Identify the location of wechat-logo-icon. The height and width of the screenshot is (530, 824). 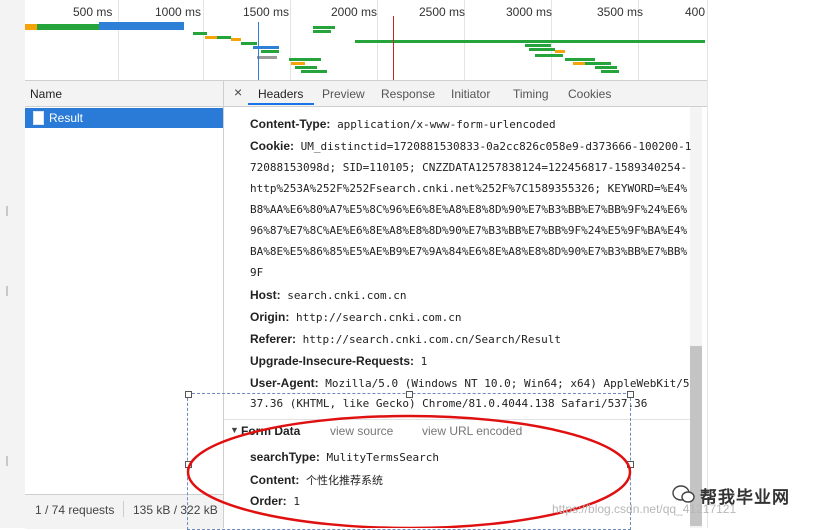
(683, 494).